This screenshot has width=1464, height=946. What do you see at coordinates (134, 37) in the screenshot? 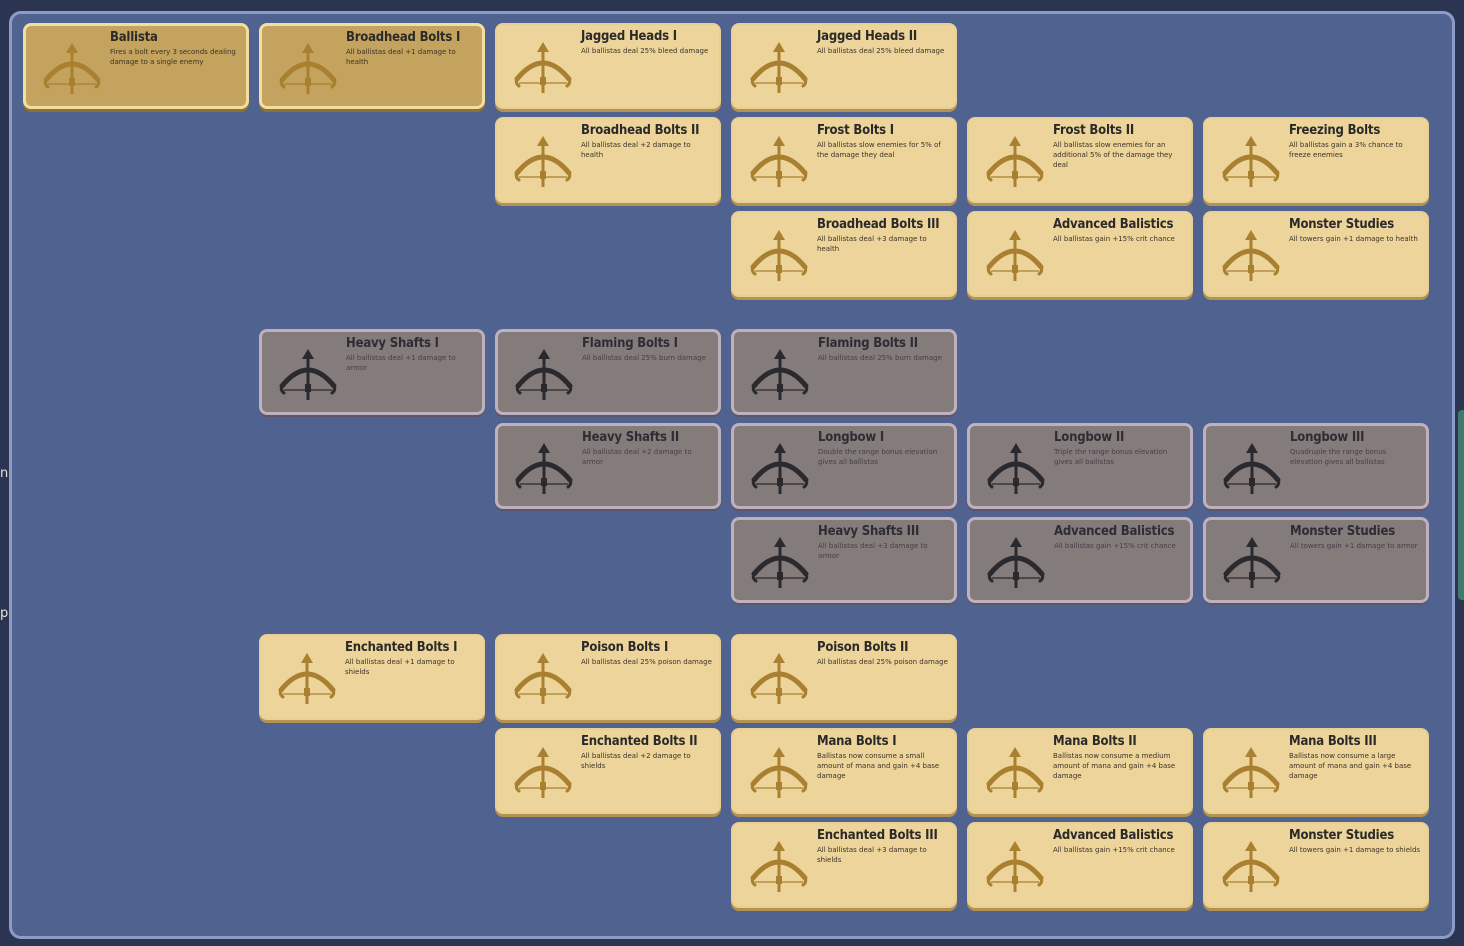
I see `skill-title: Ballista` at bounding box center [134, 37].